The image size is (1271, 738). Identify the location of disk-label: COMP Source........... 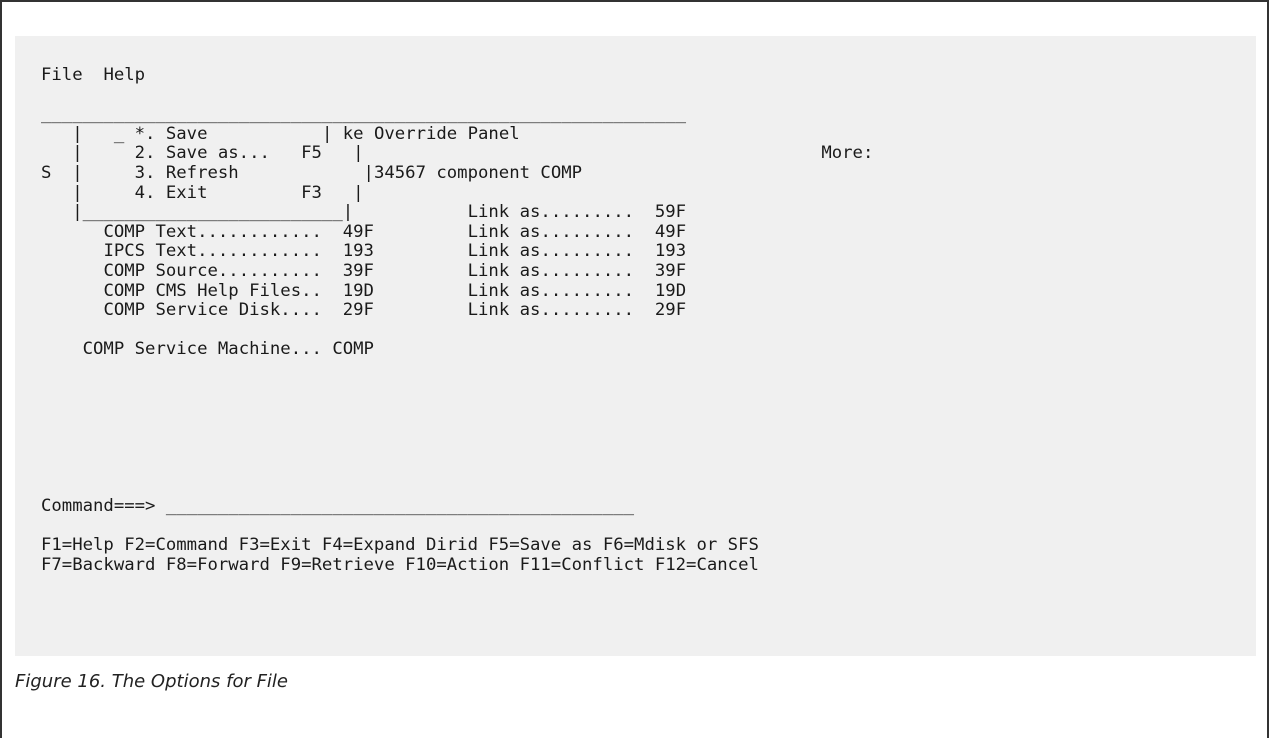
(212, 270).